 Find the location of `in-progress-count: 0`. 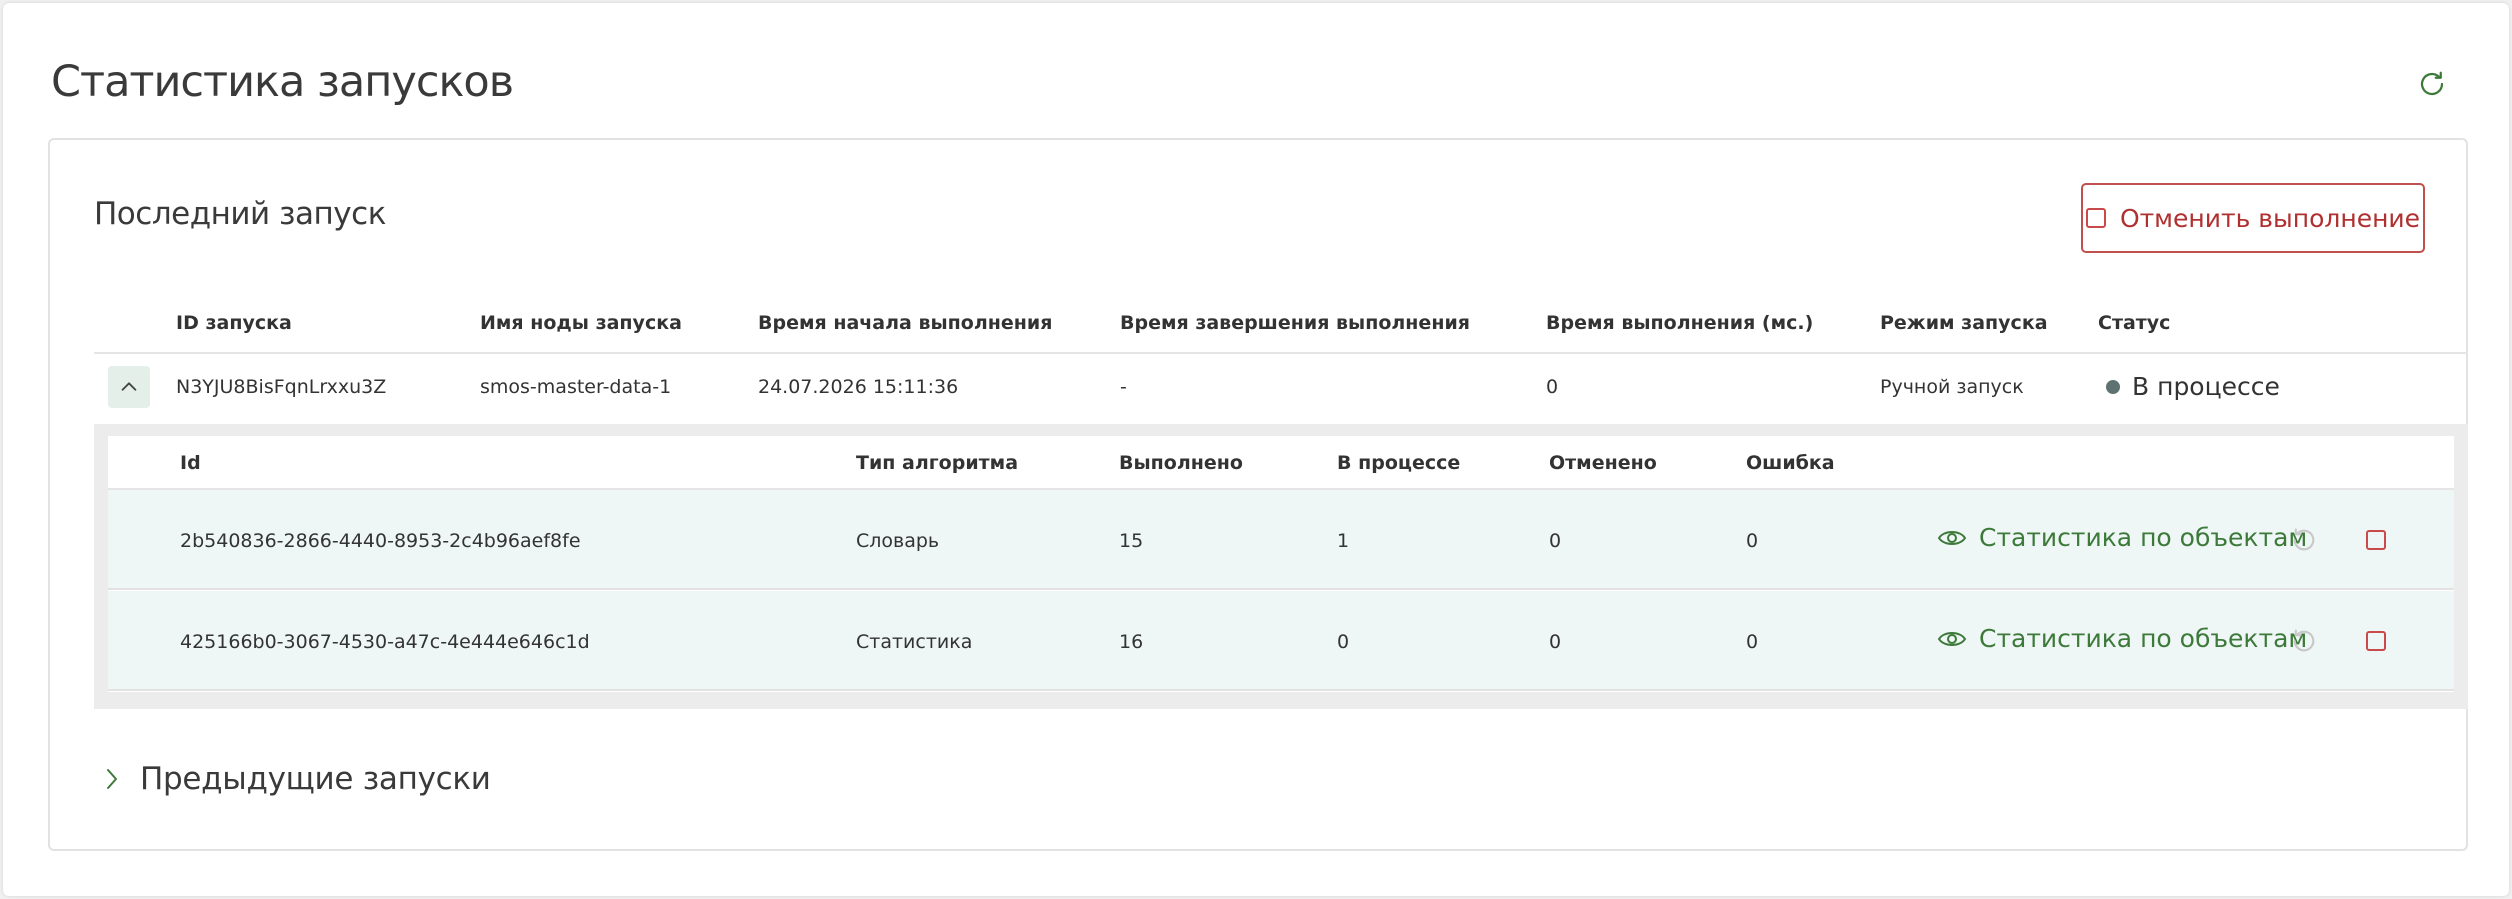

in-progress-count: 0 is located at coordinates (1343, 642).